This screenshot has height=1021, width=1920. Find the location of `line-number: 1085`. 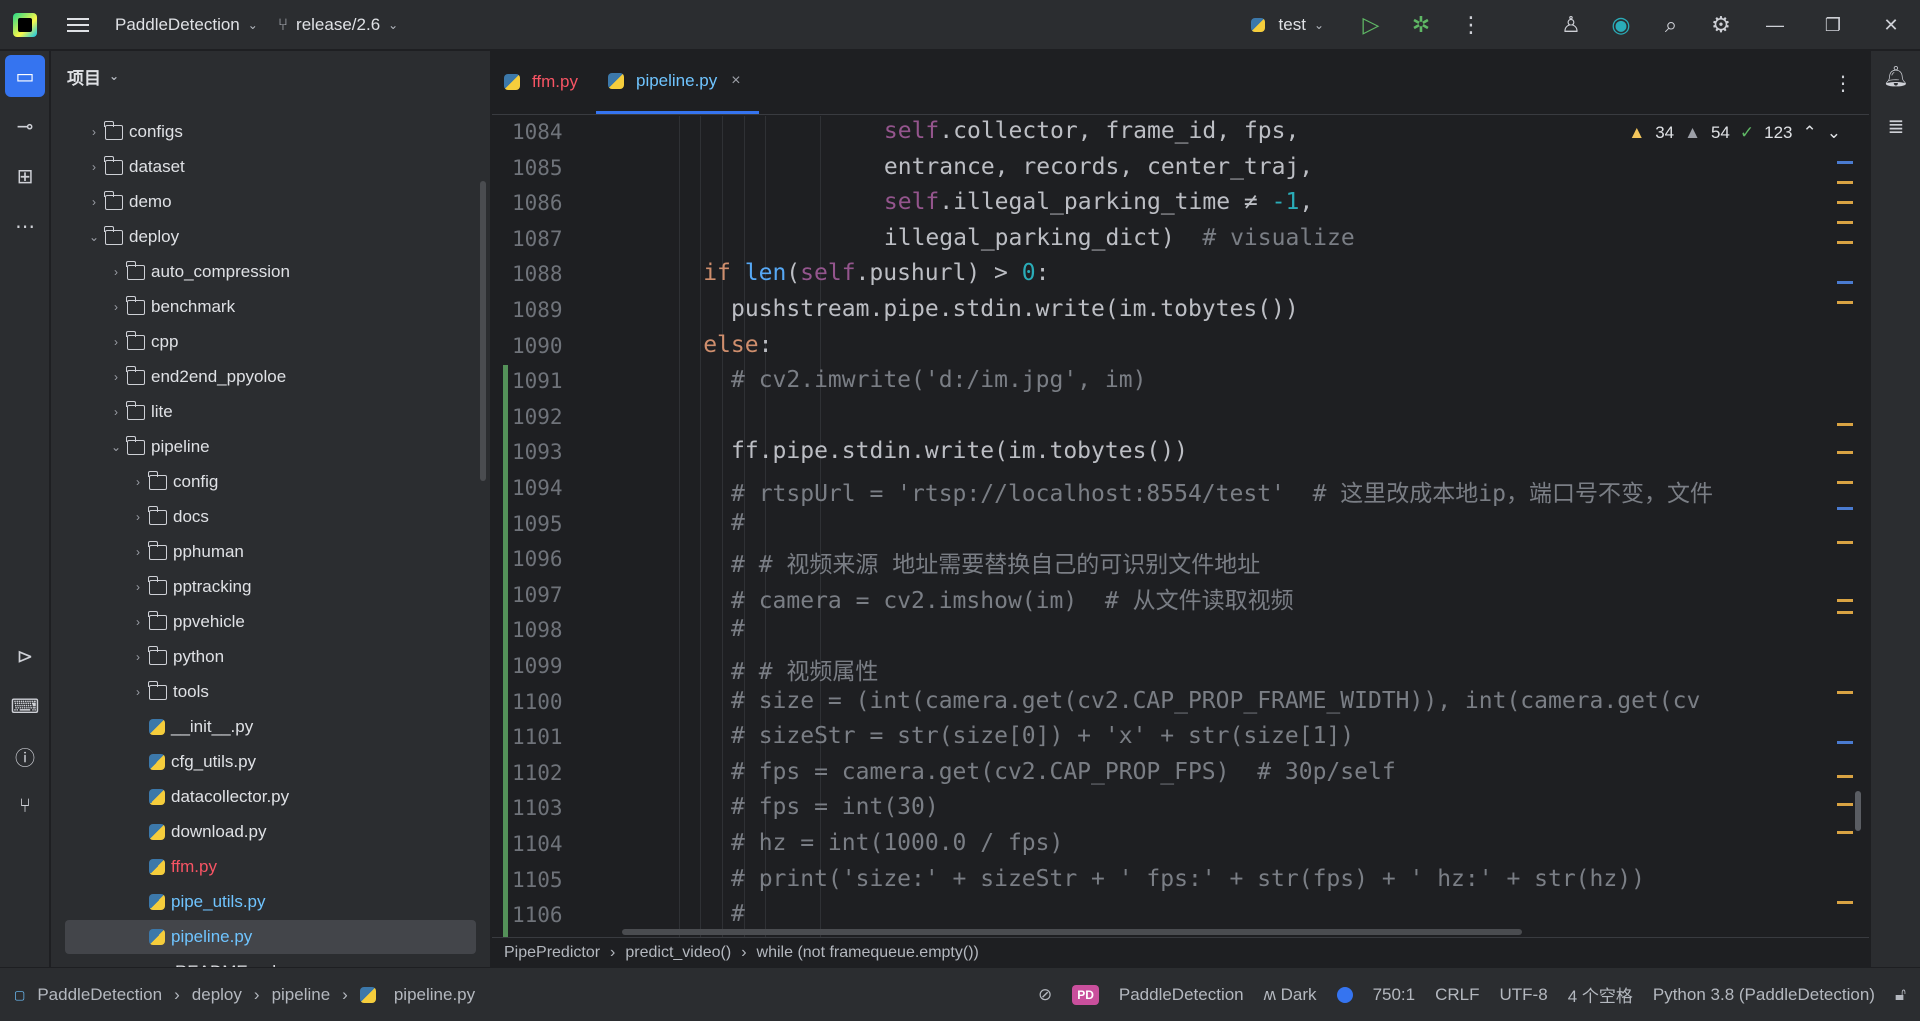

line-number: 1085 is located at coordinates (537, 168).